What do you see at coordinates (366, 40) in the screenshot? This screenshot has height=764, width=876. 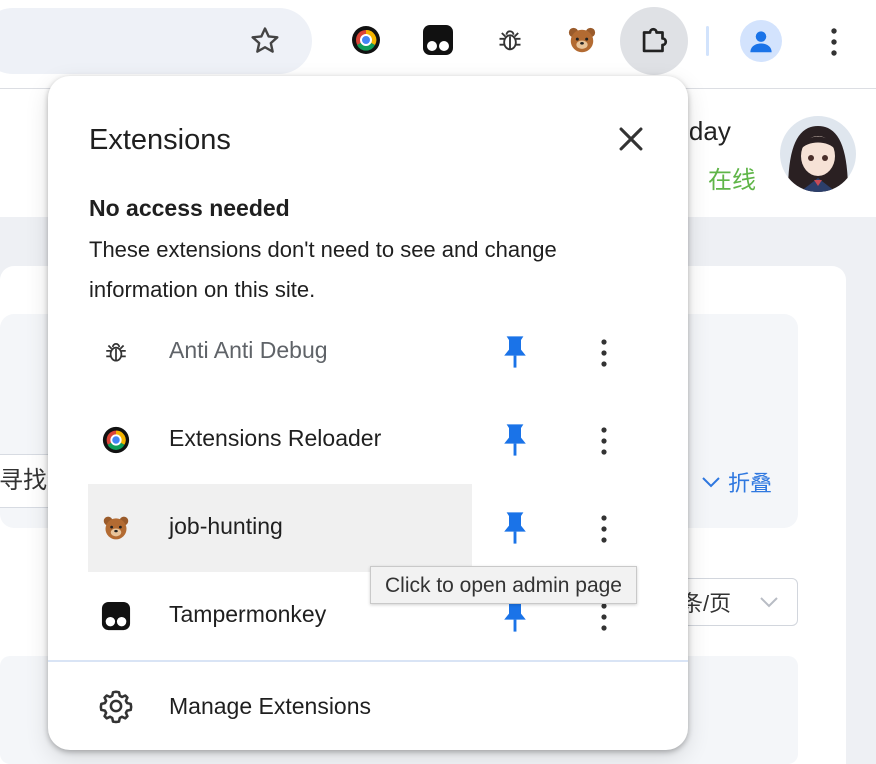 I see `extensions-reloader-toolbar-icon` at bounding box center [366, 40].